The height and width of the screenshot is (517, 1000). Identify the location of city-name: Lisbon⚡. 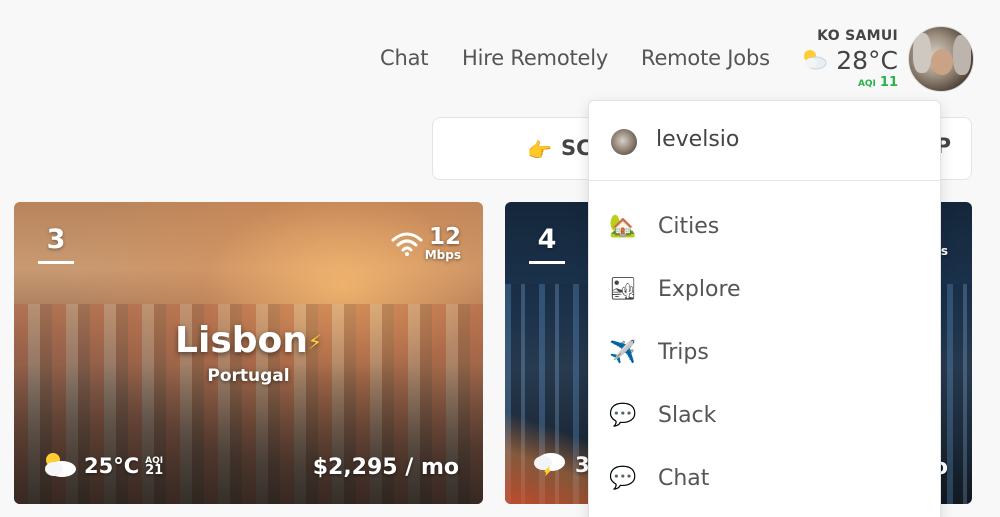
(248, 340).